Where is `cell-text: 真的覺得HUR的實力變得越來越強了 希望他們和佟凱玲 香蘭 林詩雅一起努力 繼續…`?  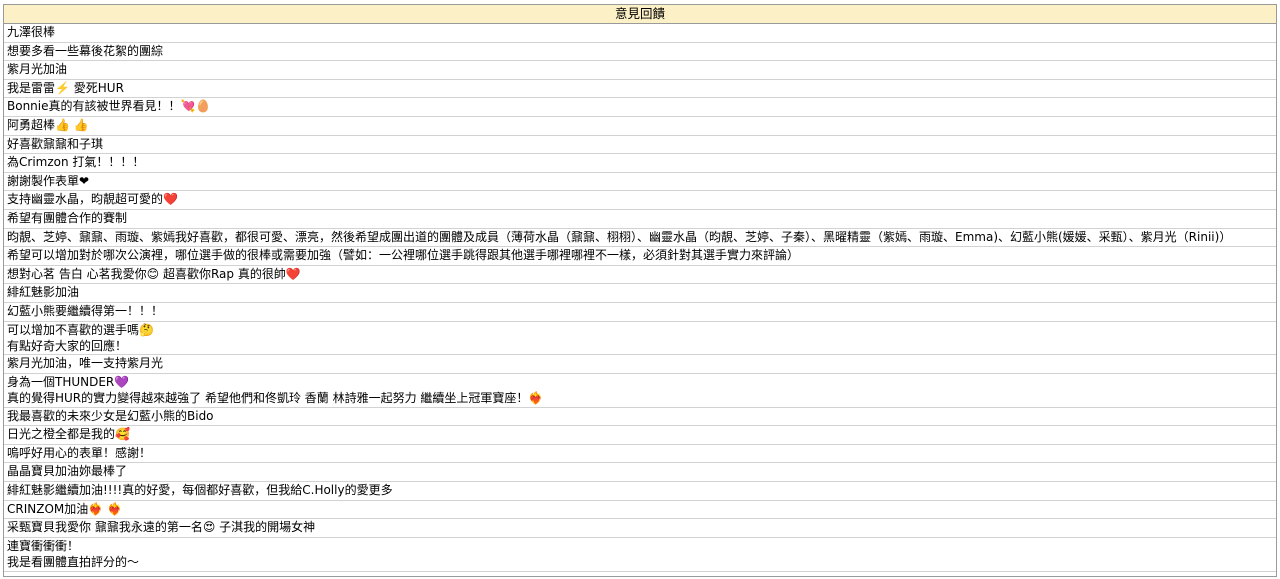
cell-text: 真的覺得HUR的實力變得越來越強了 希望他們和佟凱玲 香蘭 林詩雅一起努力 繼續… is located at coordinates (275, 398).